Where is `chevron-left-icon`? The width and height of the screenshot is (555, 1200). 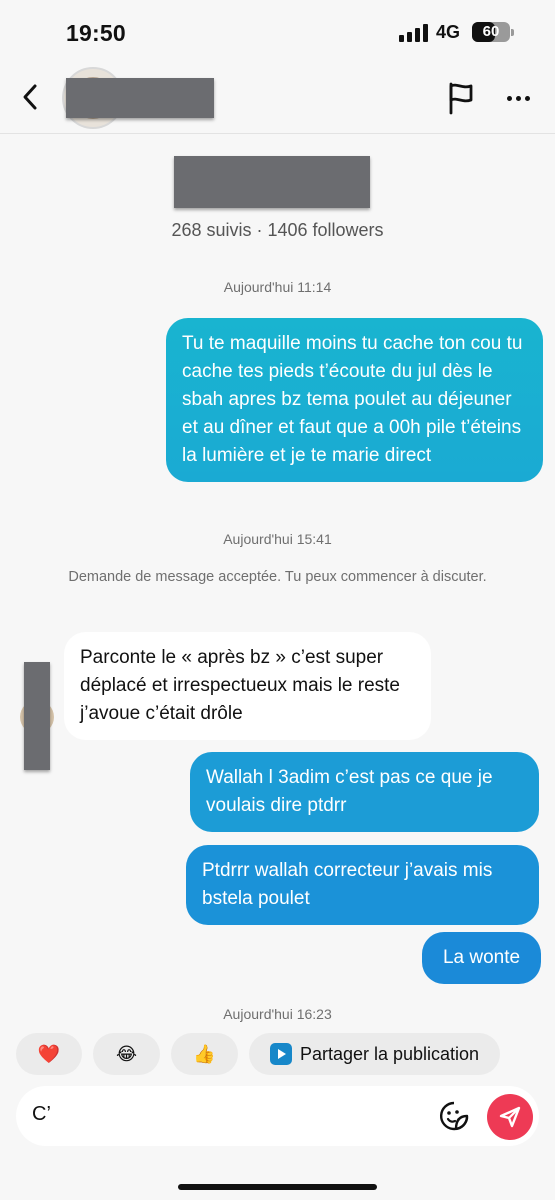 chevron-left-icon is located at coordinates (30, 97).